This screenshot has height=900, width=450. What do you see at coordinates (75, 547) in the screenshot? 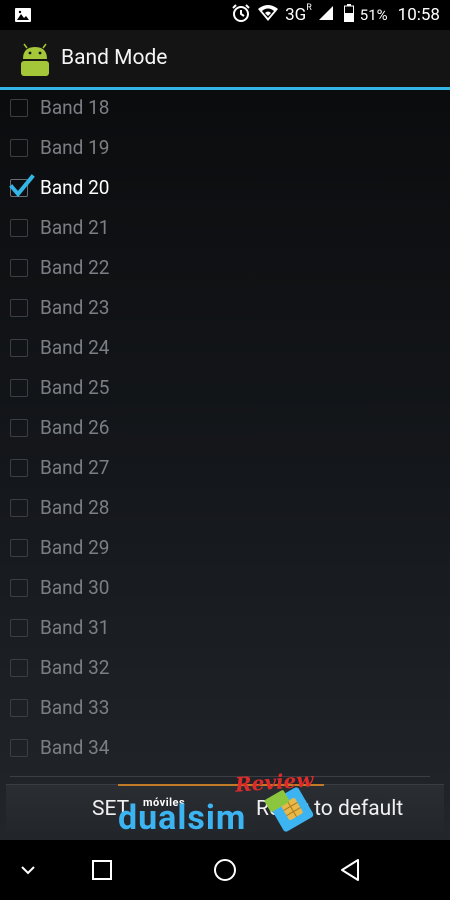
I see `band-label: Band 29` at bounding box center [75, 547].